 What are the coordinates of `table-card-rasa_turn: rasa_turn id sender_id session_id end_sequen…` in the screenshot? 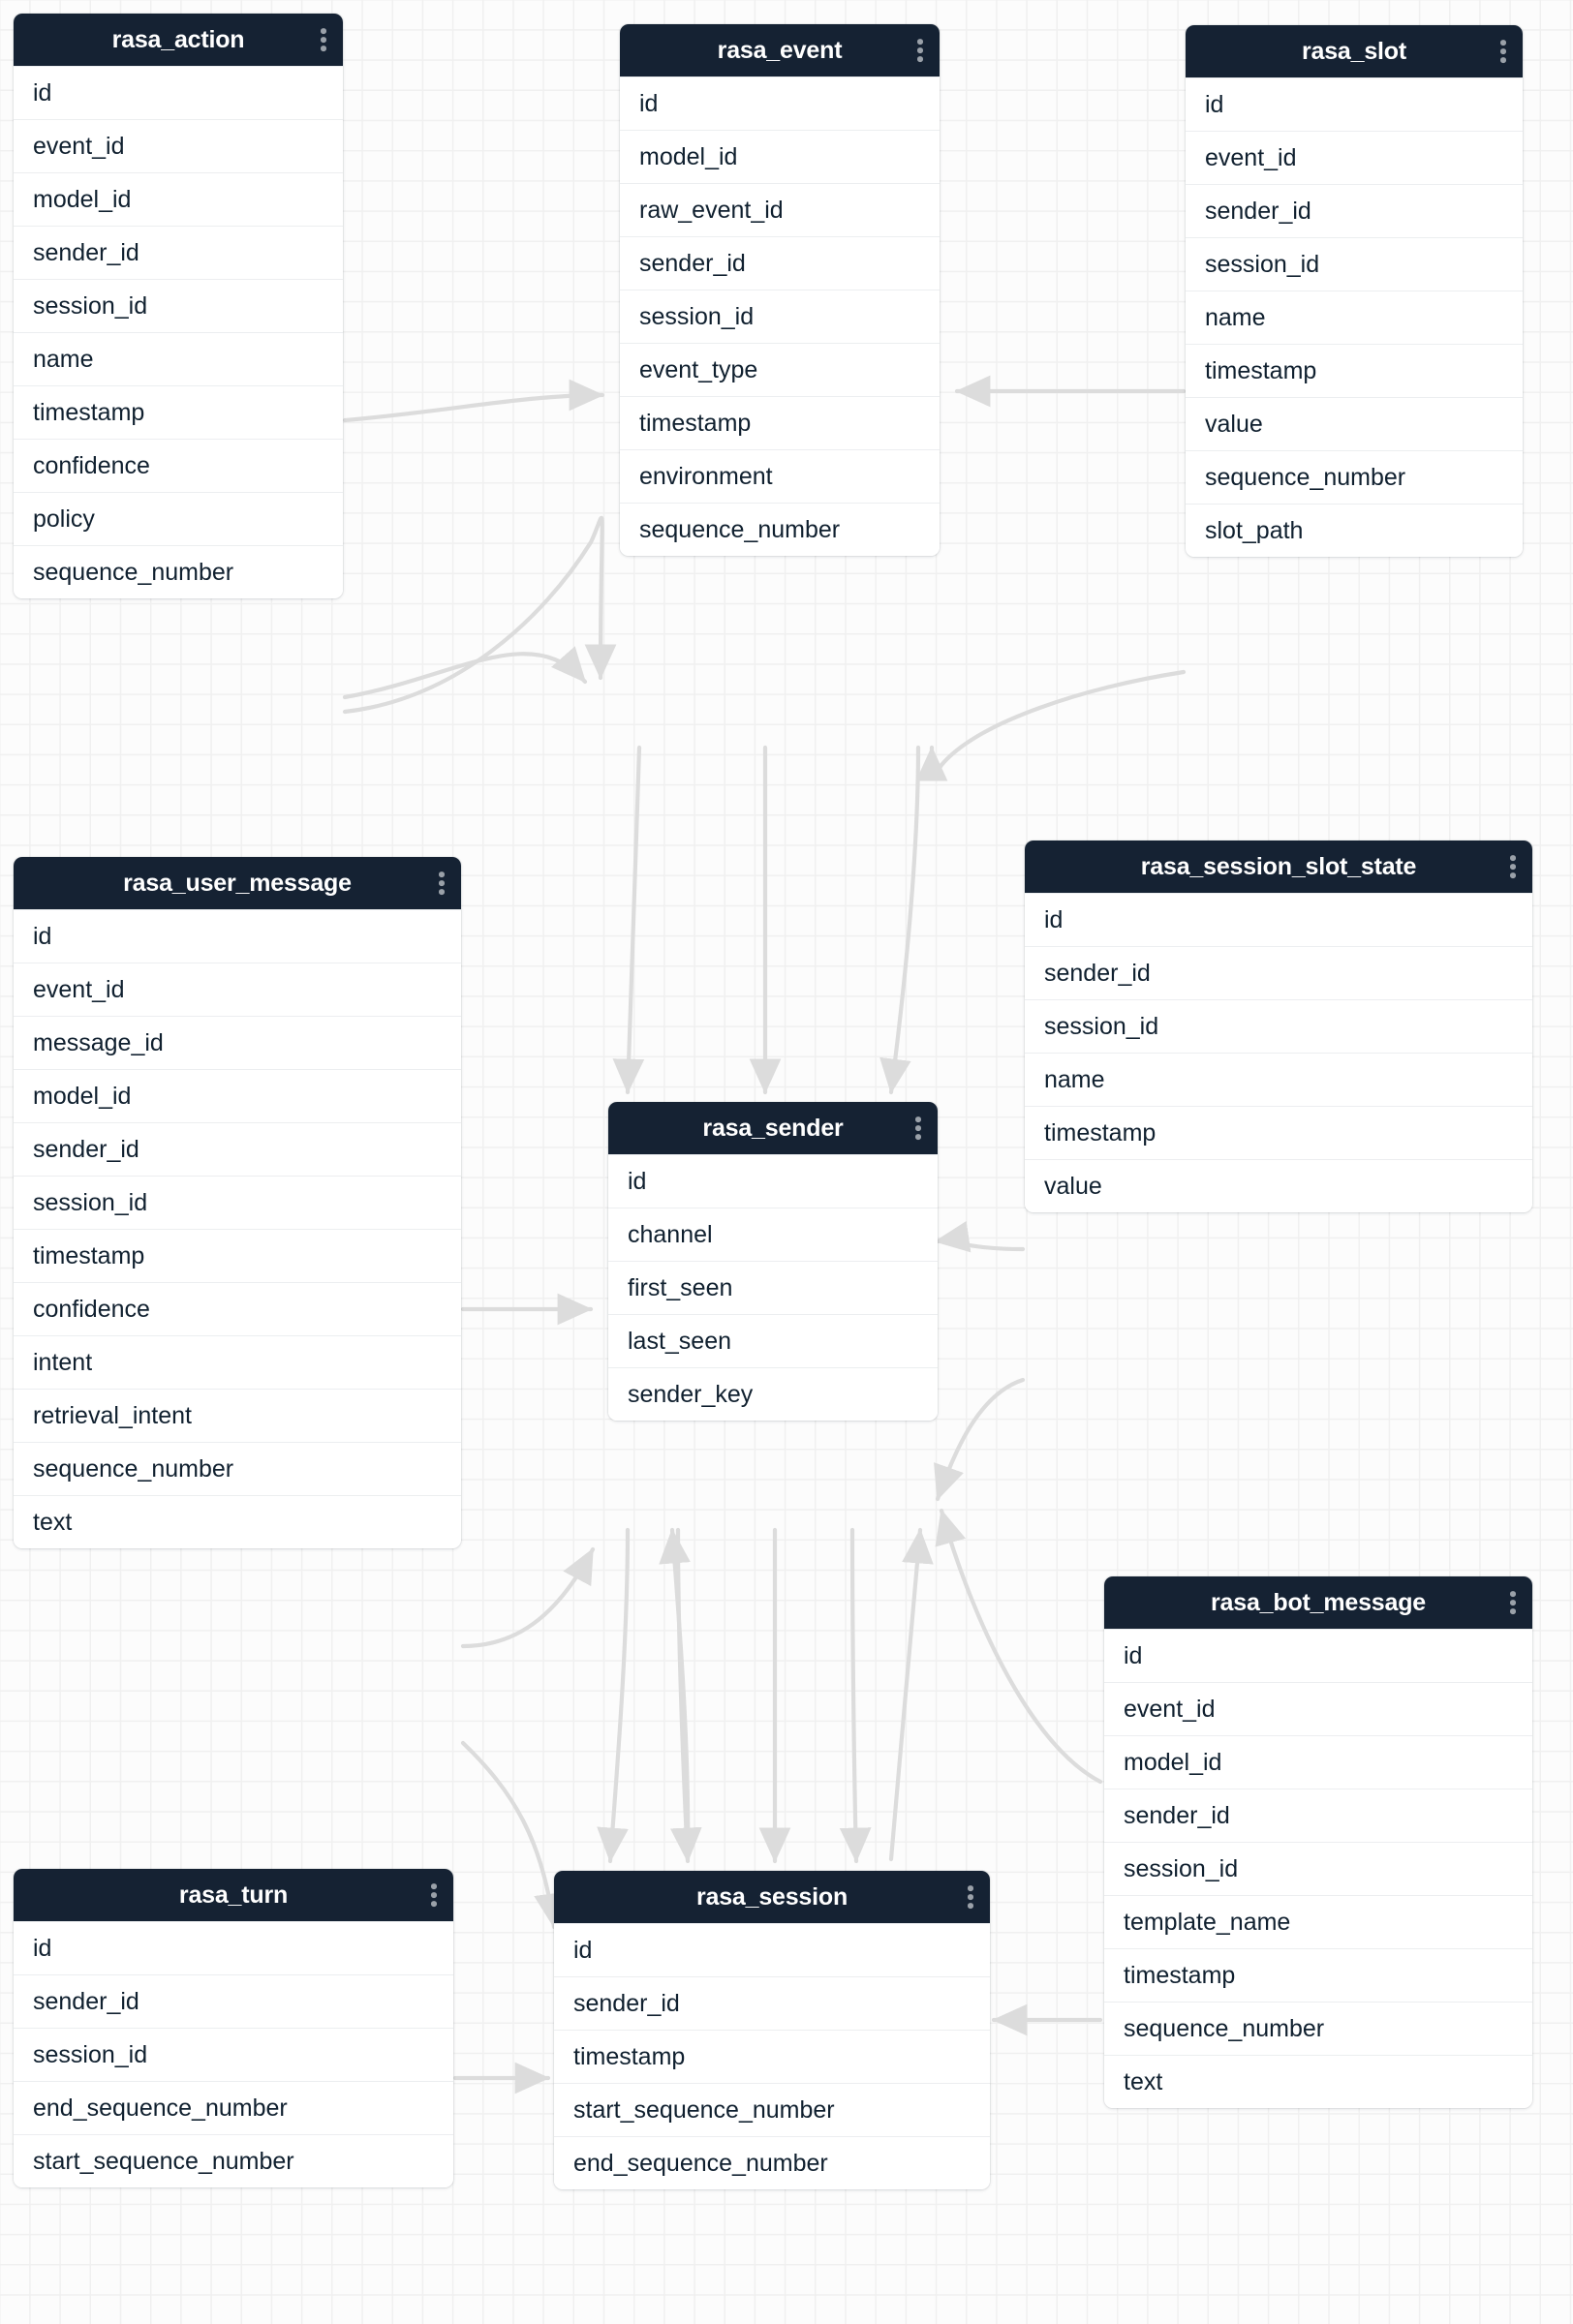 It's located at (233, 2028).